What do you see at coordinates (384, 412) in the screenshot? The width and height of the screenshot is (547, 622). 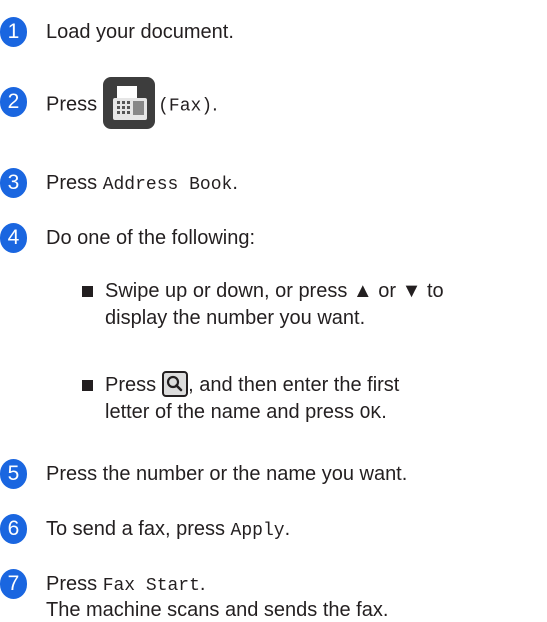 I see `option-text-suffix: .` at bounding box center [384, 412].